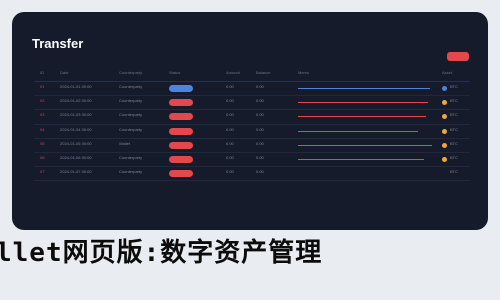 This screenshot has height=300, width=500. I want to click on row-id: 03, so click(42, 115).